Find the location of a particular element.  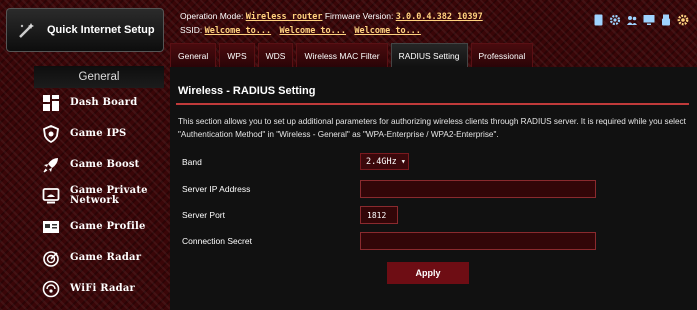

tab-general: General is located at coordinates (193, 55).